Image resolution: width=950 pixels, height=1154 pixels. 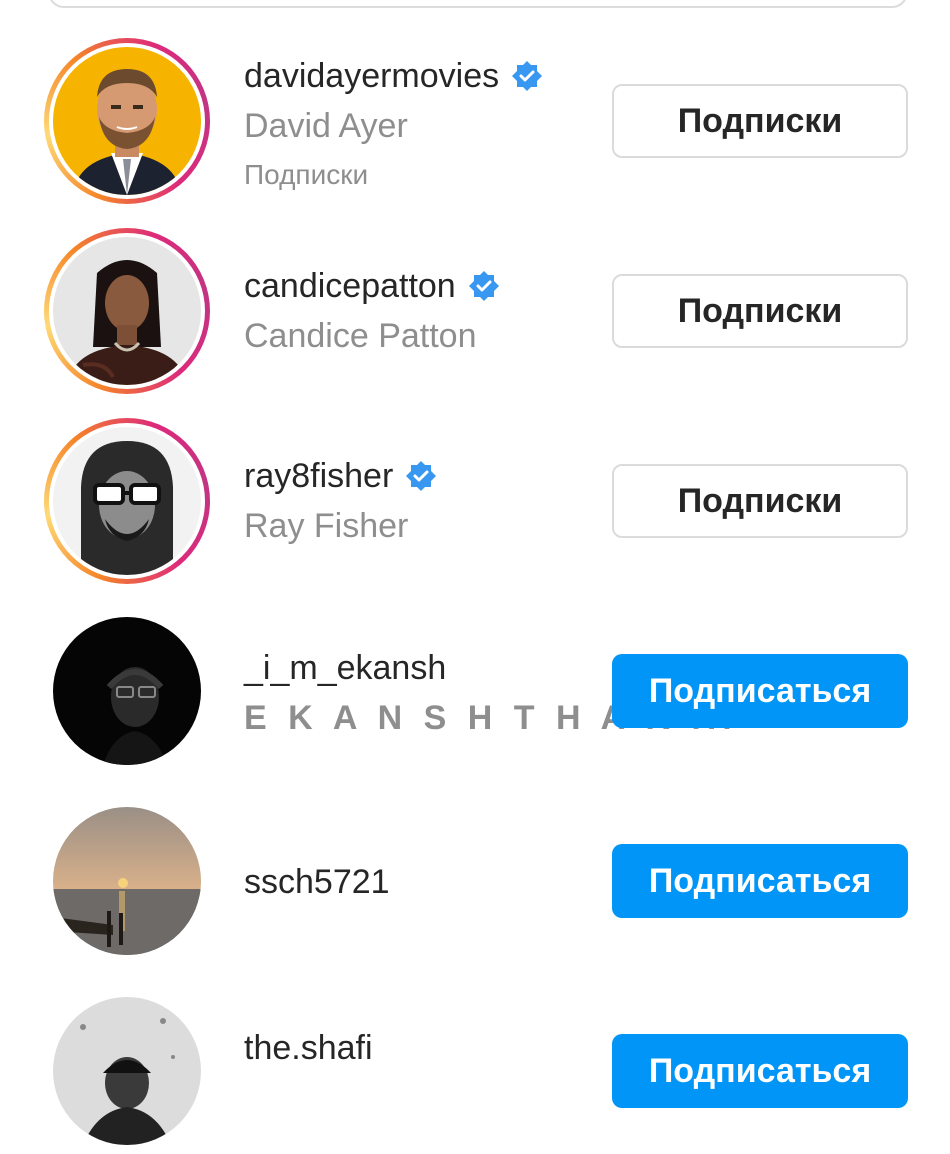 I want to click on username: candicepatton, so click(x=372, y=286).